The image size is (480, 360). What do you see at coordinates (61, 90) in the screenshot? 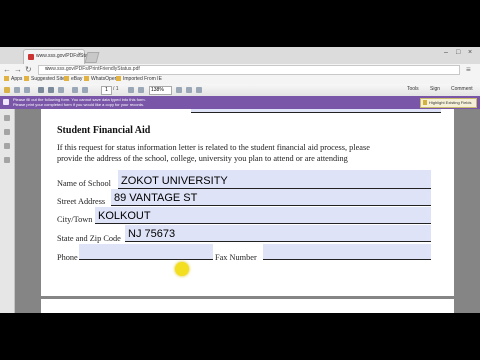
I see `email-icon` at bounding box center [61, 90].